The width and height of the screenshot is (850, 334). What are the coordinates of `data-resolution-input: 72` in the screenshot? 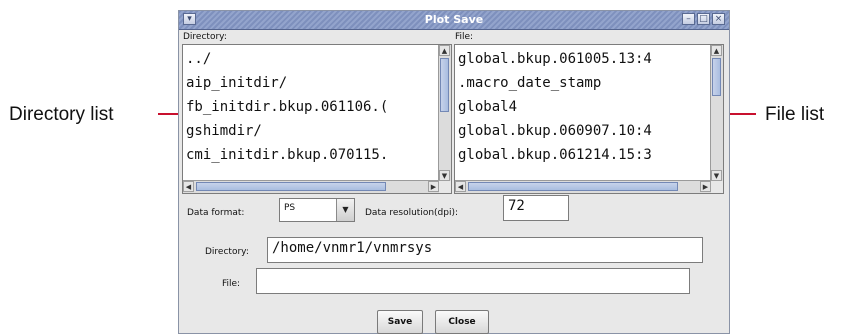 It's located at (536, 208).